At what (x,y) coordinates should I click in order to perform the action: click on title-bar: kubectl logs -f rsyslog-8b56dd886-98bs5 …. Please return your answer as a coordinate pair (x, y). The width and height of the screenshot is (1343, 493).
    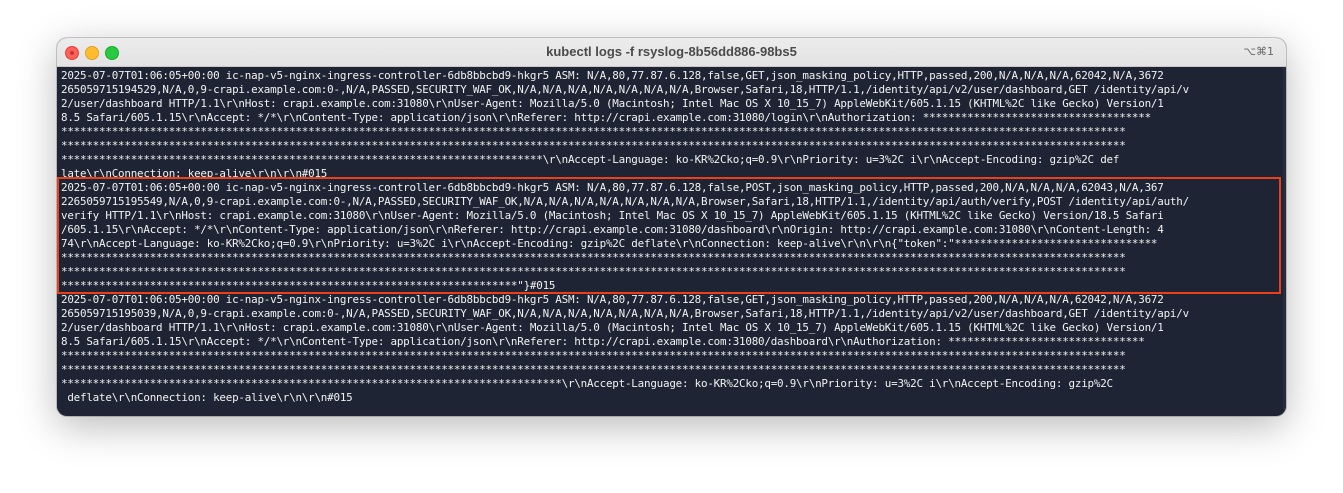
    Looking at the image, I should click on (671, 52).